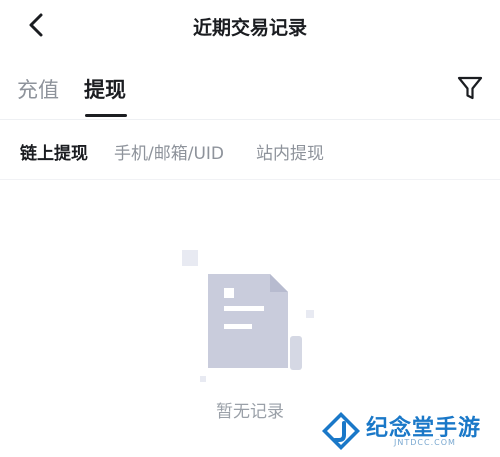  What do you see at coordinates (105, 89) in the screenshot?
I see `tab-withdraw: 提现` at bounding box center [105, 89].